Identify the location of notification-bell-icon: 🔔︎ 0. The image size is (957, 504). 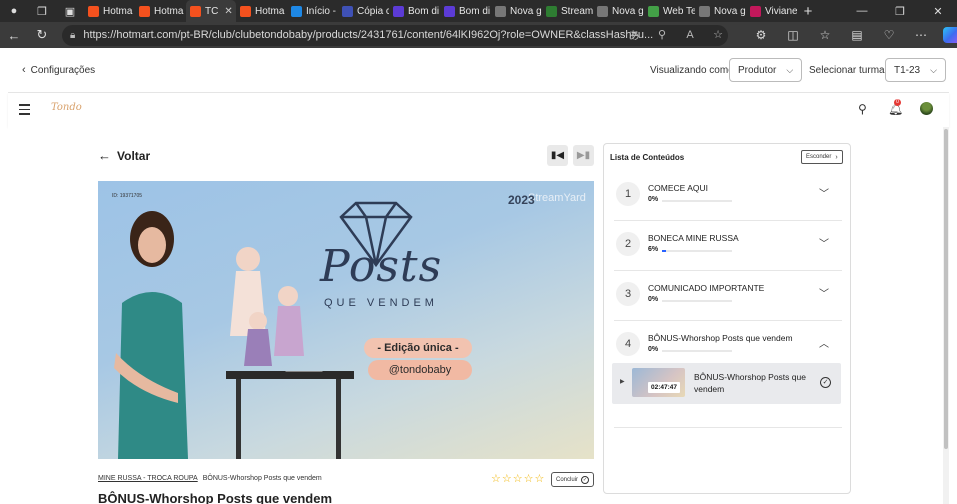
(895, 107).